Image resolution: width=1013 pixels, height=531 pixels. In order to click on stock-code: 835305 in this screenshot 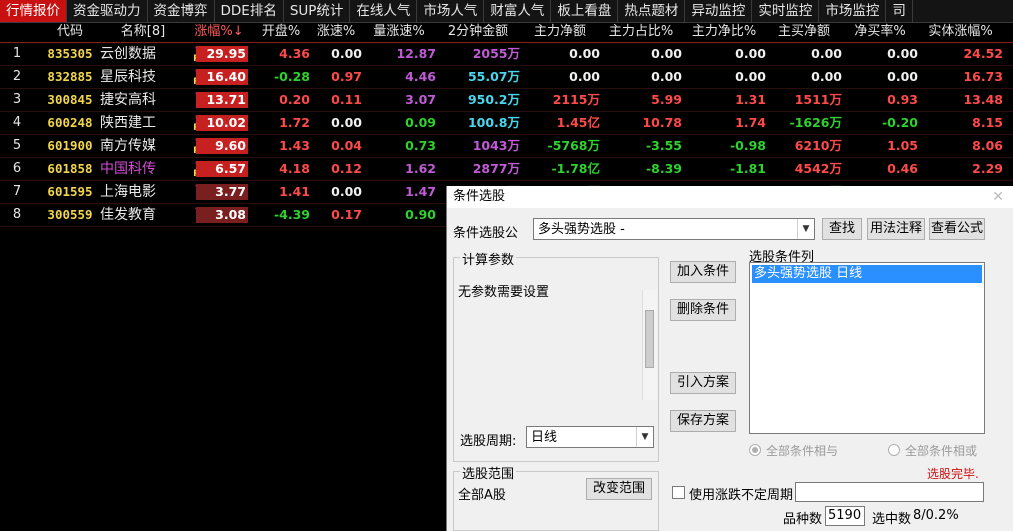, I will do `click(70, 53)`.